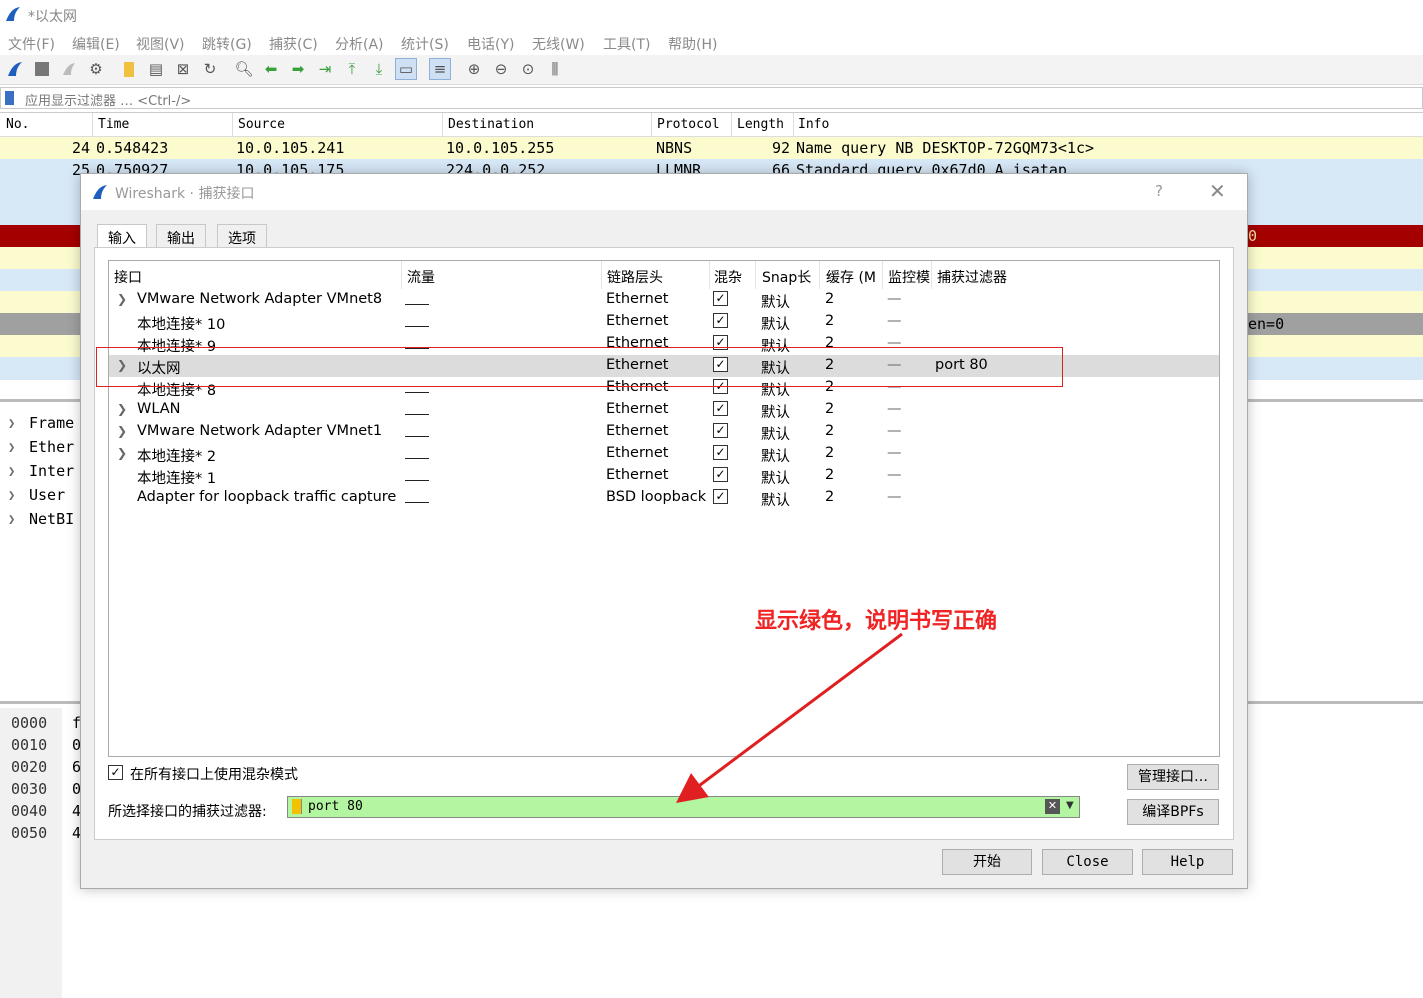 Image resolution: width=1423 pixels, height=998 pixels. Describe the element at coordinates (664, 322) in the screenshot. I see `interface-row: 本地连接* 10 Ethernet ✓ 默认 2 —` at that location.